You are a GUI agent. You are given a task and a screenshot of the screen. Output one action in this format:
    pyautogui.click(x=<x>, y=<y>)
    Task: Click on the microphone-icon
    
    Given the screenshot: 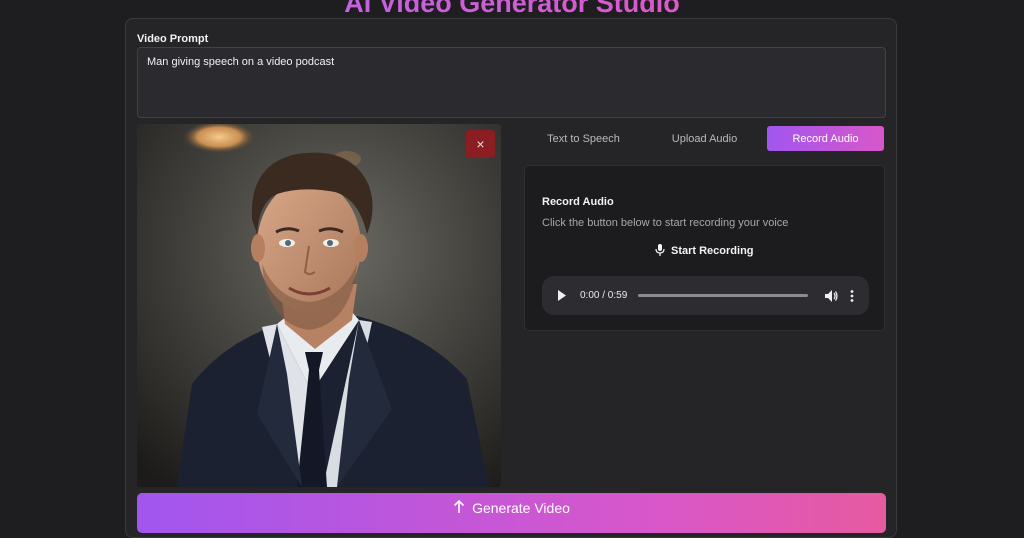 What is the action you would take?
    pyautogui.click(x=660, y=251)
    